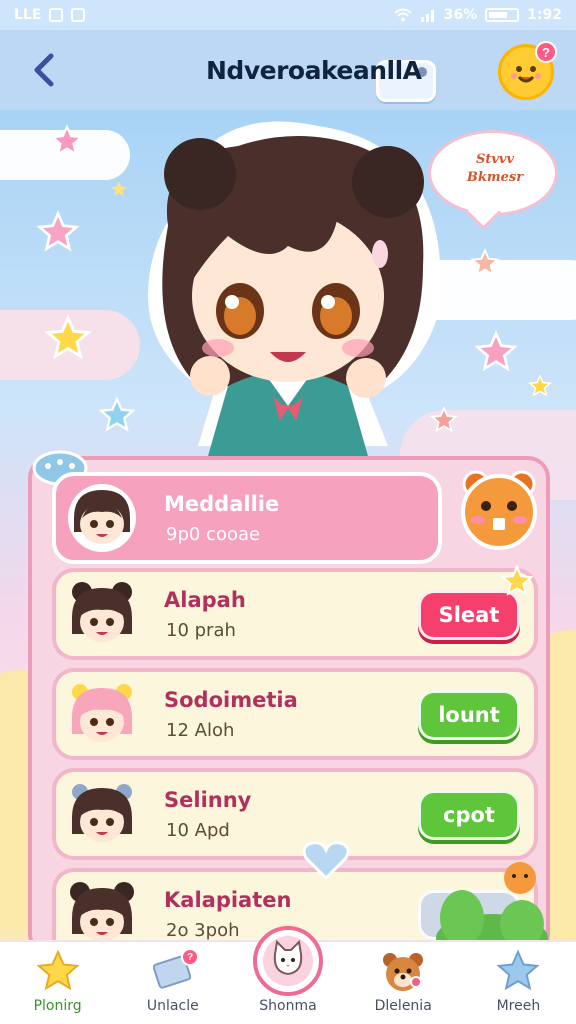 The image size is (576, 1024). I want to click on count-button: lount, so click(469, 715).